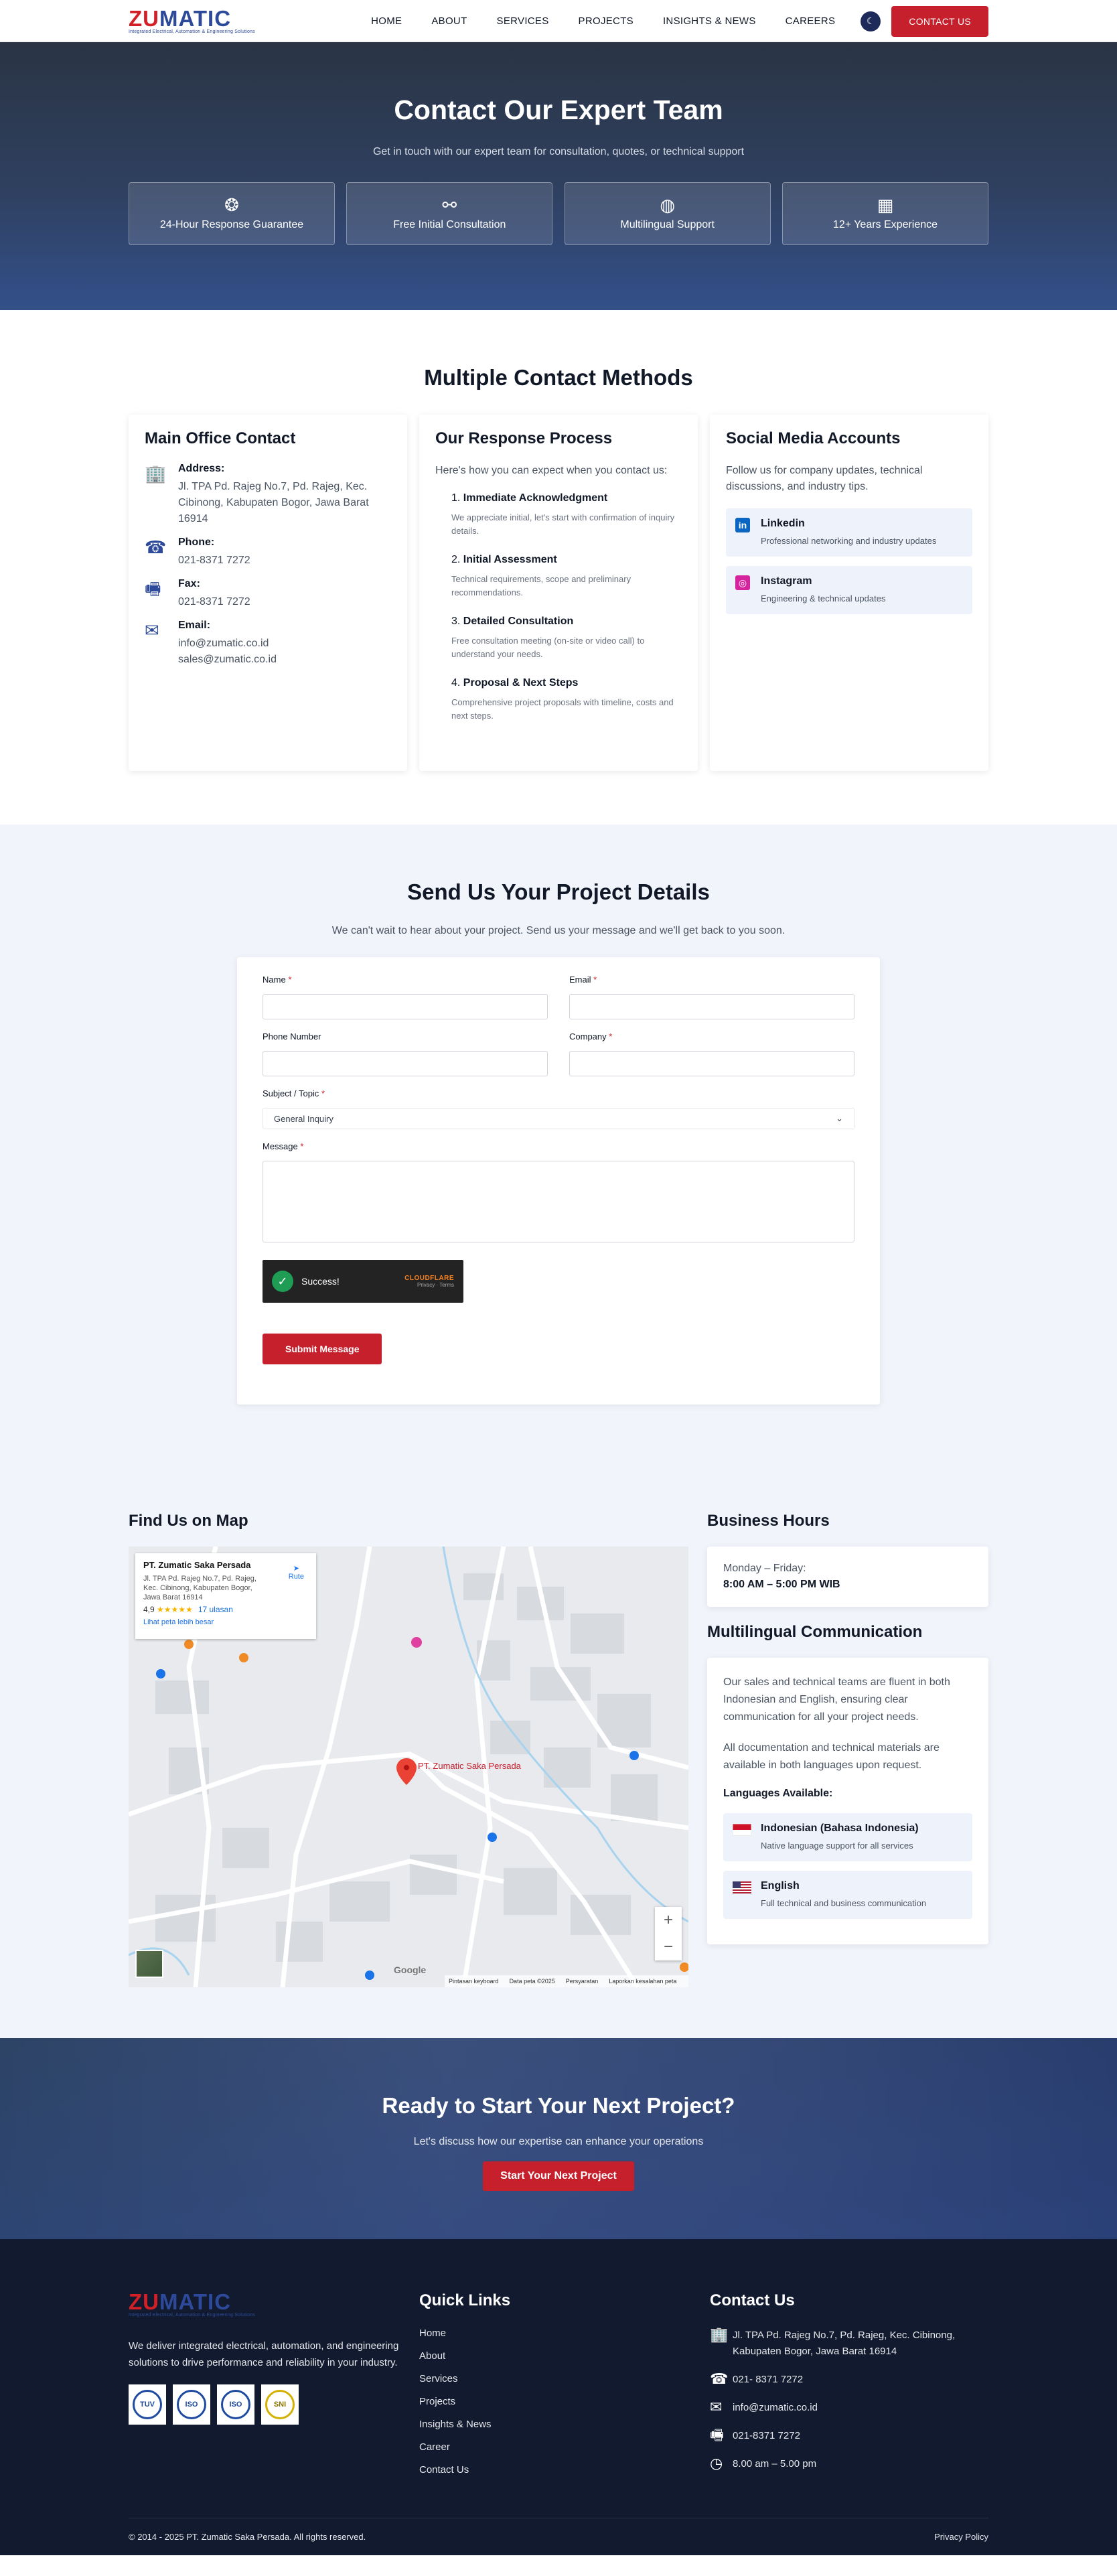  Describe the element at coordinates (558, 2447) in the screenshot. I see `footer-link-career: Career` at that location.